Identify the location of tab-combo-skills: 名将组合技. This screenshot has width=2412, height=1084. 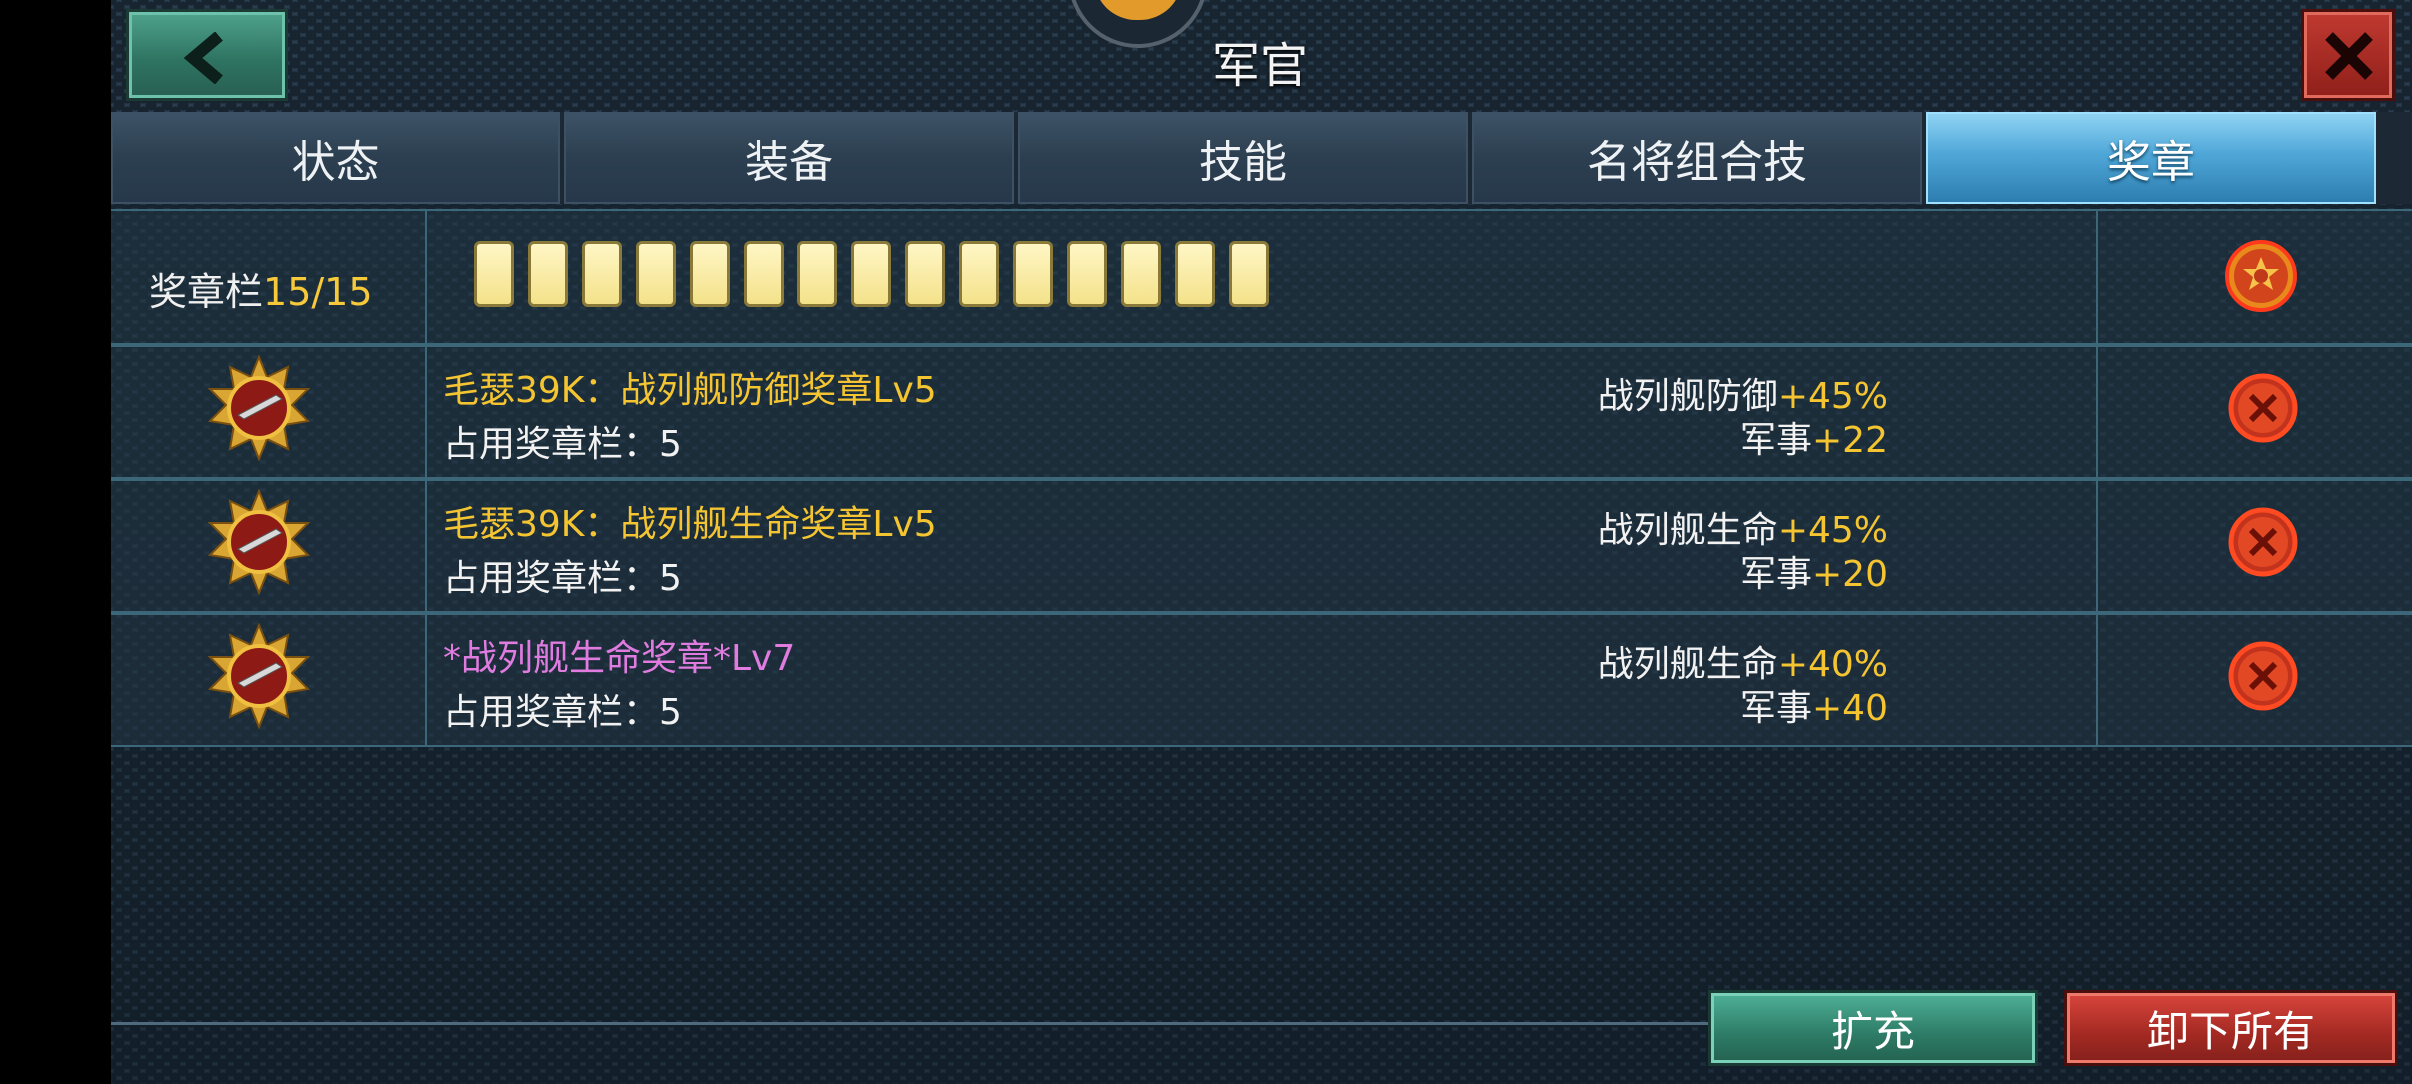
(1697, 158).